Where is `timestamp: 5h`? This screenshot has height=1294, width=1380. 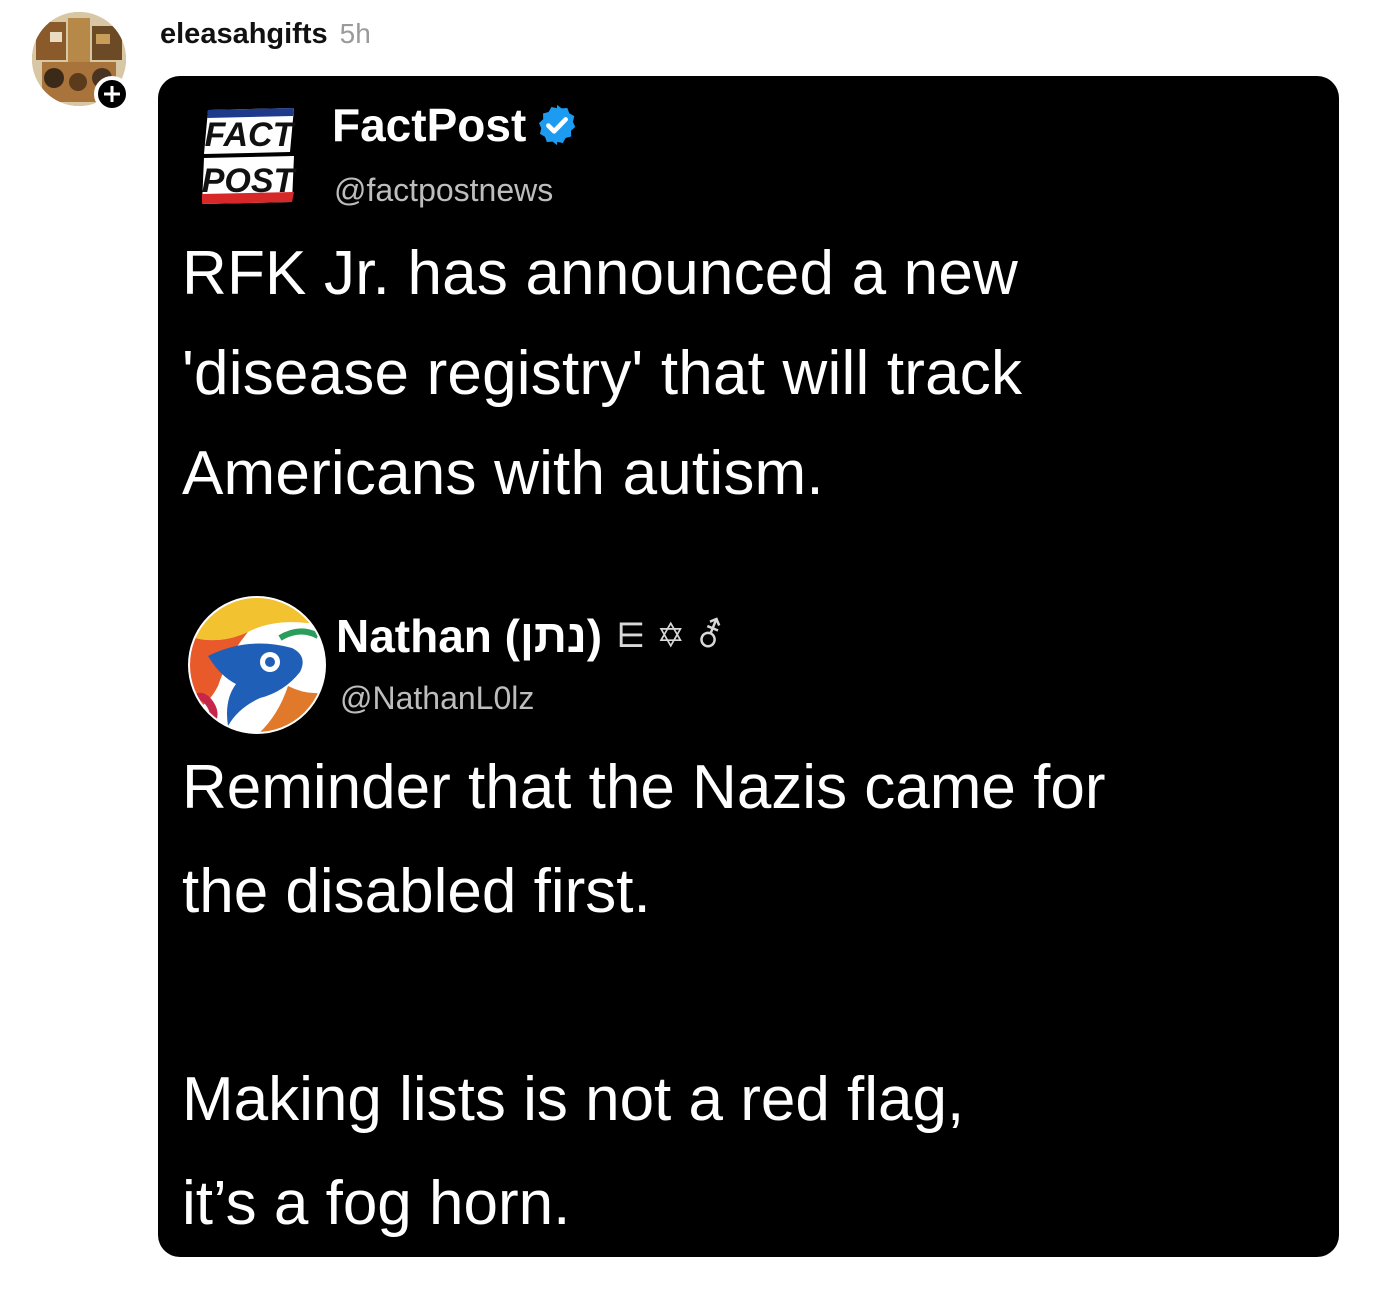 timestamp: 5h is located at coordinates (355, 33).